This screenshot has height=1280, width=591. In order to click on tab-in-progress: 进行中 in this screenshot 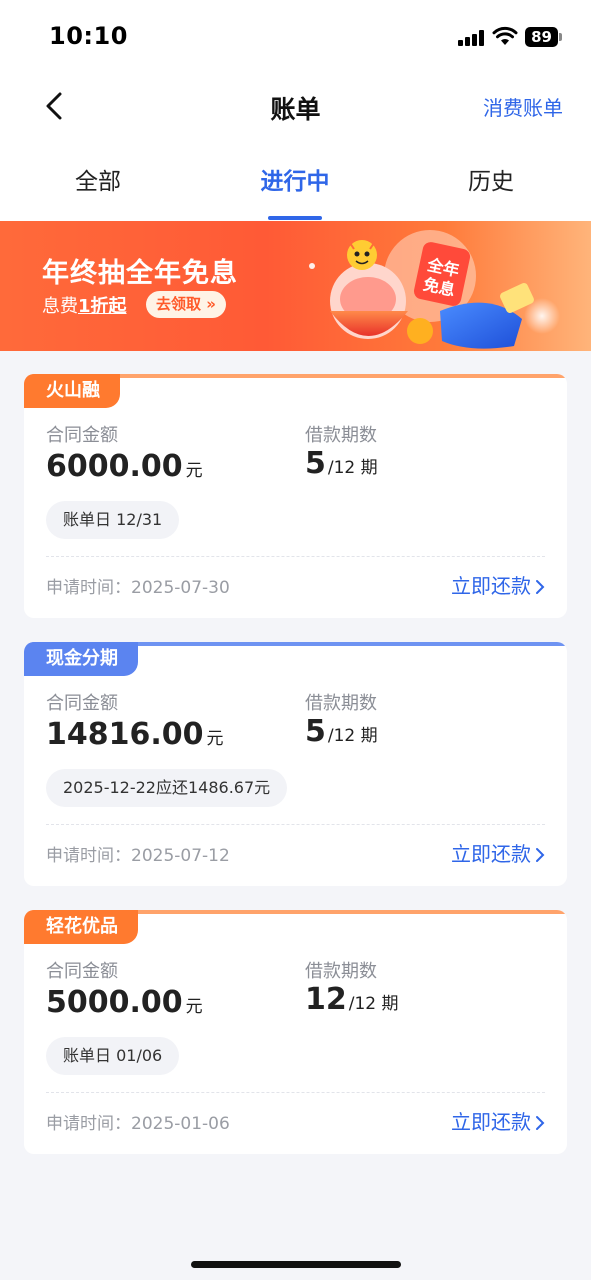, I will do `click(295, 179)`.